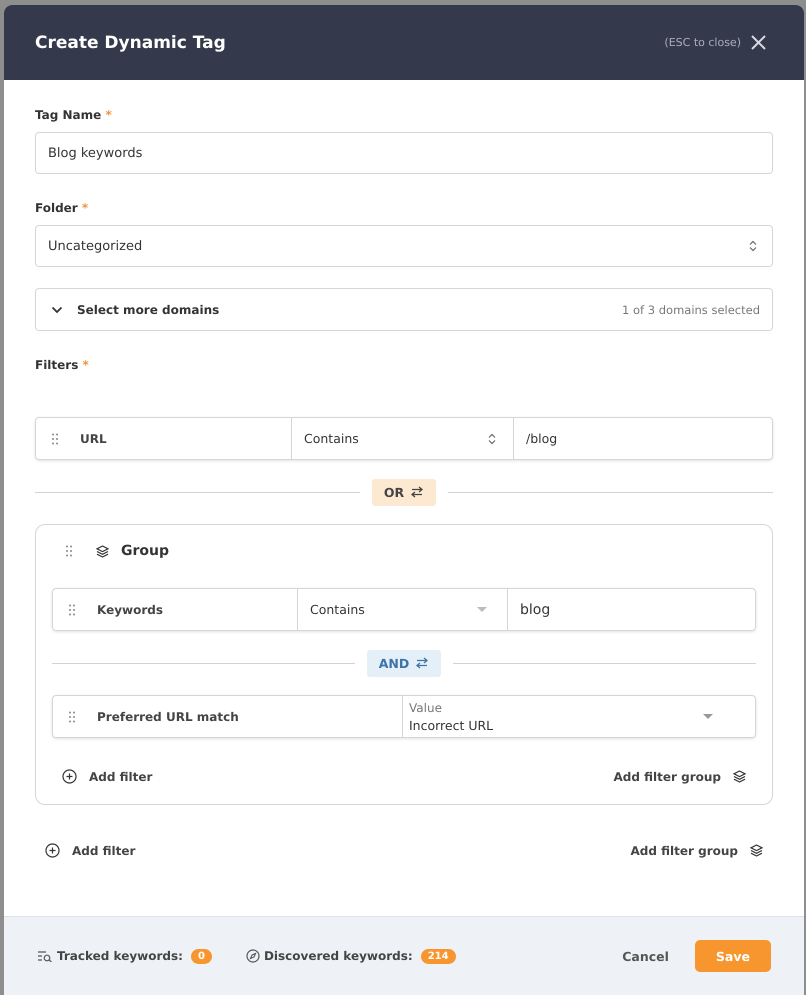 The width and height of the screenshot is (806, 995). I want to click on stat-label: Discovered keywords:, so click(338, 956).